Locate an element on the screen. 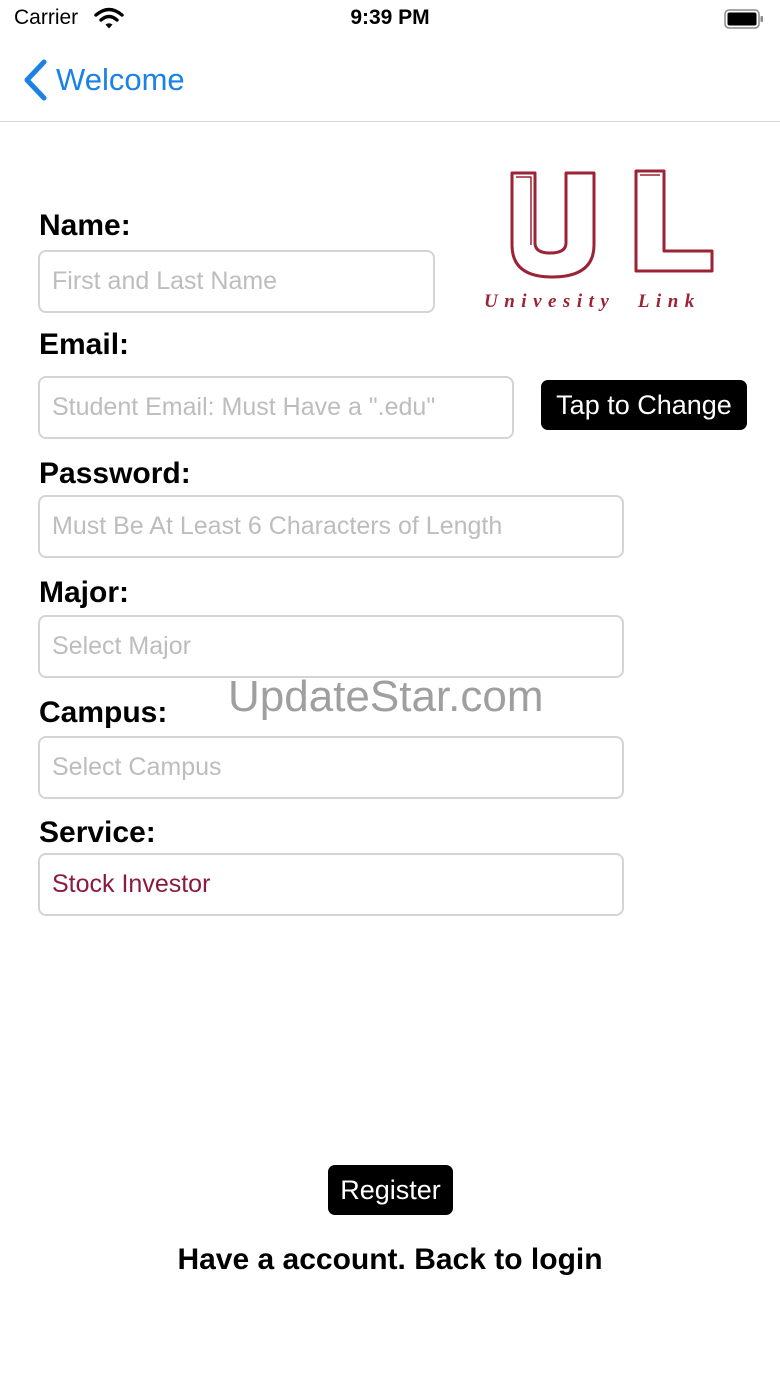 The image size is (780, 1387). service-label: Service: is located at coordinates (97, 832).